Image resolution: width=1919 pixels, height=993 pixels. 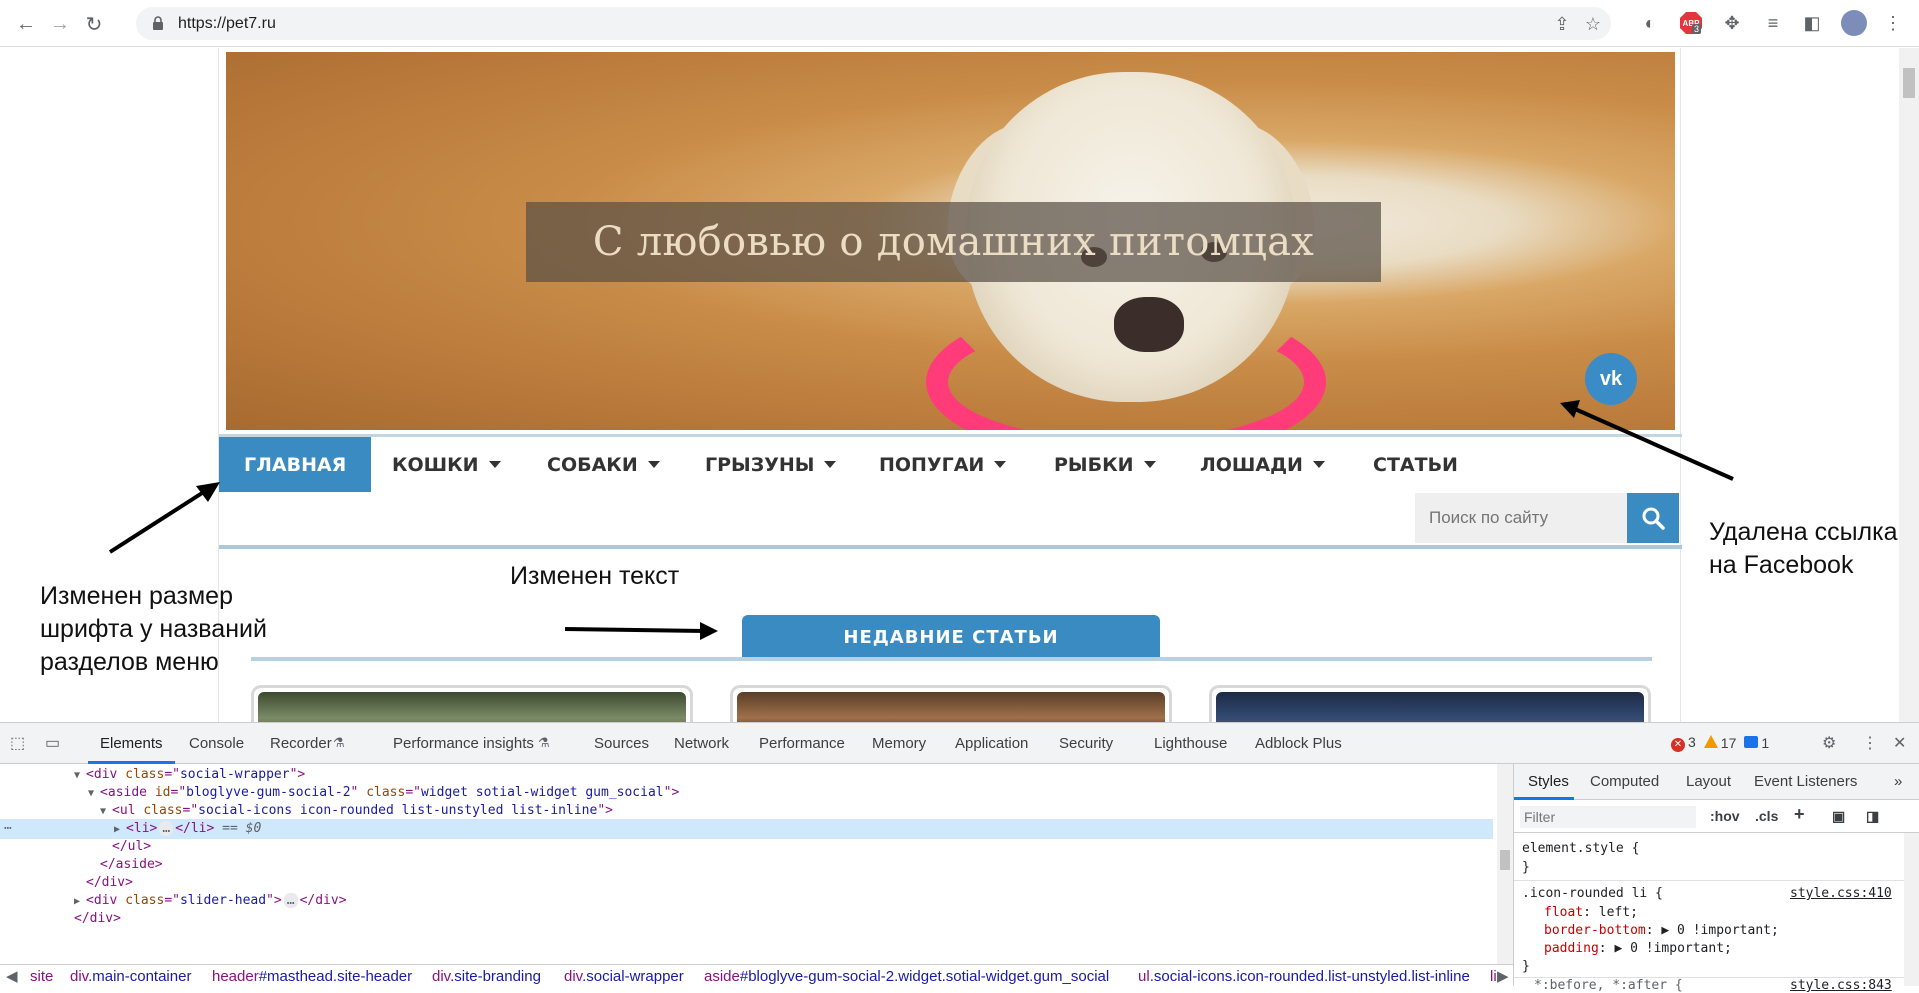 I want to click on breadcrumb-left-arrow-icon: ◀, so click(x=12, y=976).